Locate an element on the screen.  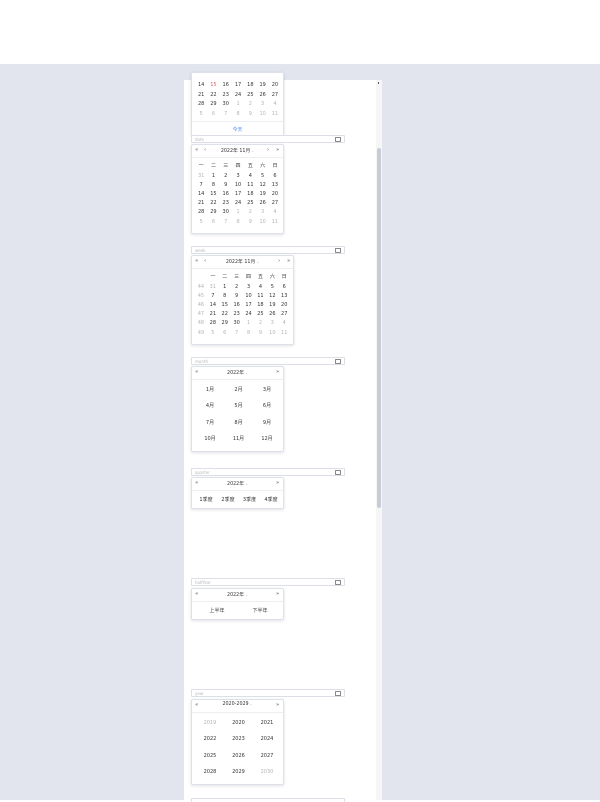
date-cell: 1 is located at coordinates (238, 212).